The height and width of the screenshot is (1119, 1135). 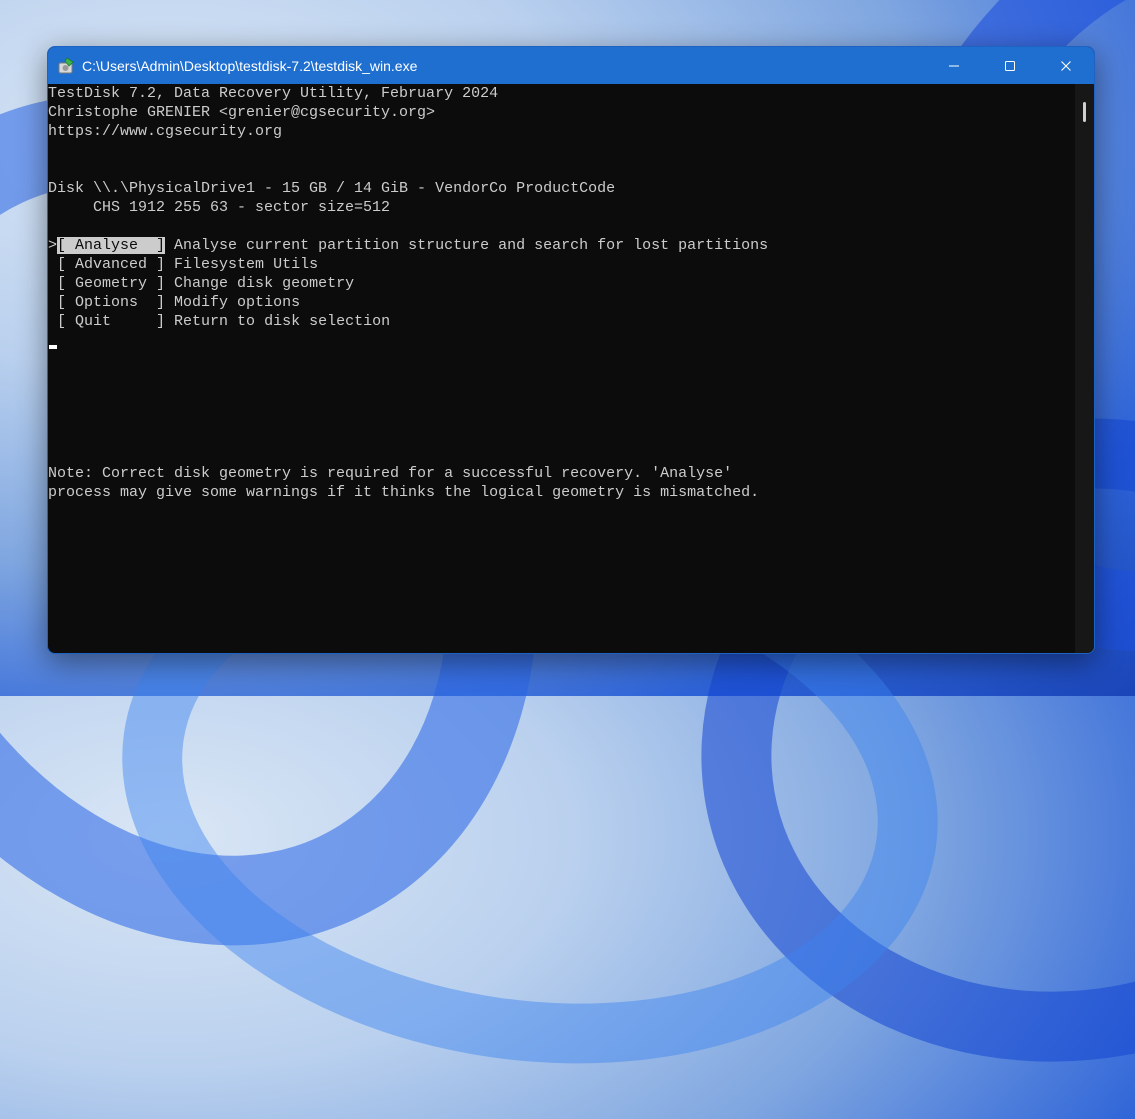 I want to click on testdisk-app-icon, so click(x=66, y=66).